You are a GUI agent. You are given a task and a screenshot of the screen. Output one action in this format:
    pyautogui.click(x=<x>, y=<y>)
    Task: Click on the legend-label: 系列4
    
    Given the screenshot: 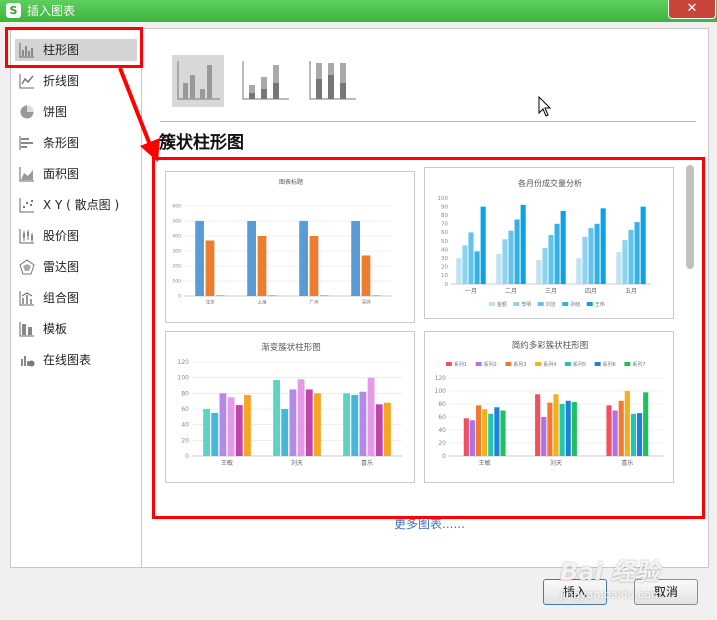 What is the action you would take?
    pyautogui.click(x=549, y=364)
    